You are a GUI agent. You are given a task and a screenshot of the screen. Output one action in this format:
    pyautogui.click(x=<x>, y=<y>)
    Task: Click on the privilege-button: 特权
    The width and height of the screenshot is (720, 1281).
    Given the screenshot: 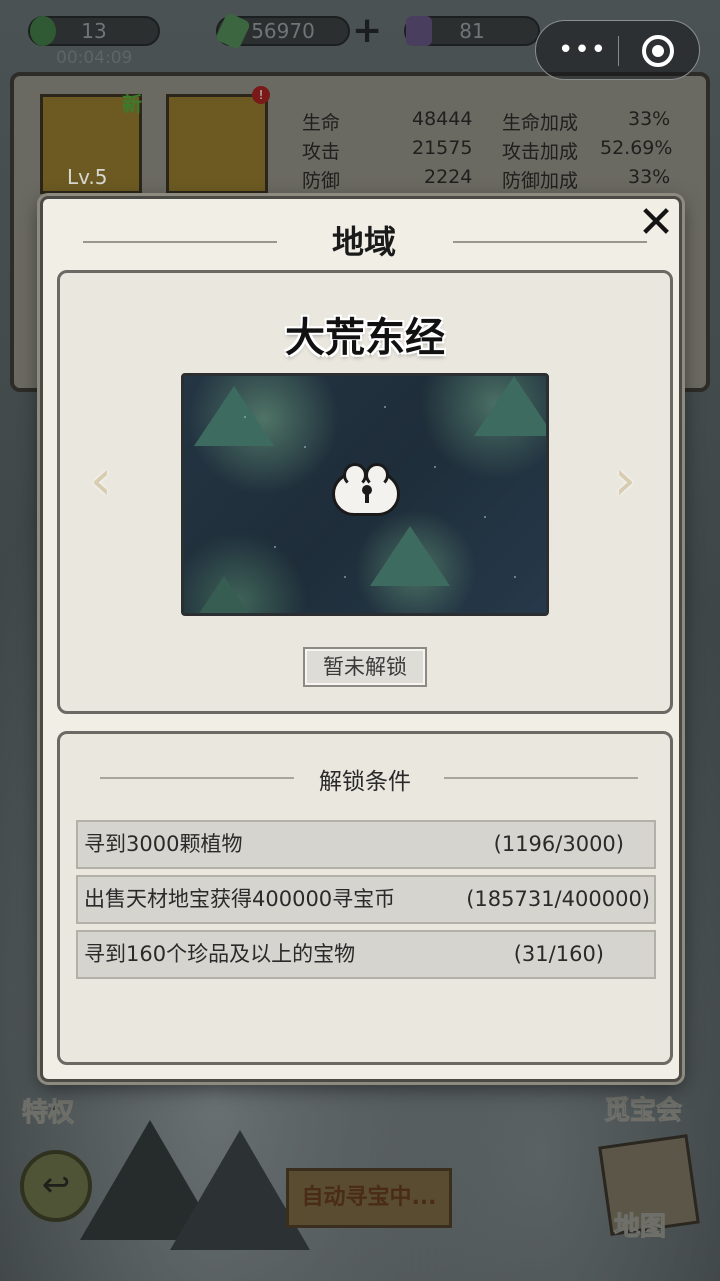 What is the action you would take?
    pyautogui.click(x=47, y=1110)
    